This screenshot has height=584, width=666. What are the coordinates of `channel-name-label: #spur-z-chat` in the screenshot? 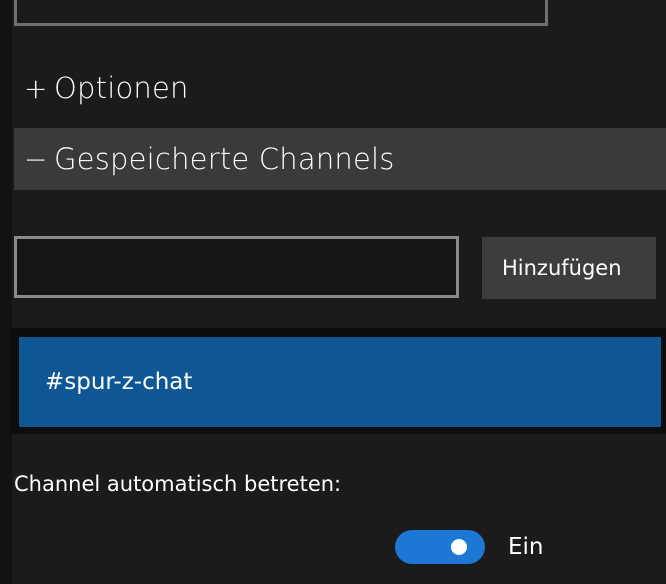 It's located at (119, 382).